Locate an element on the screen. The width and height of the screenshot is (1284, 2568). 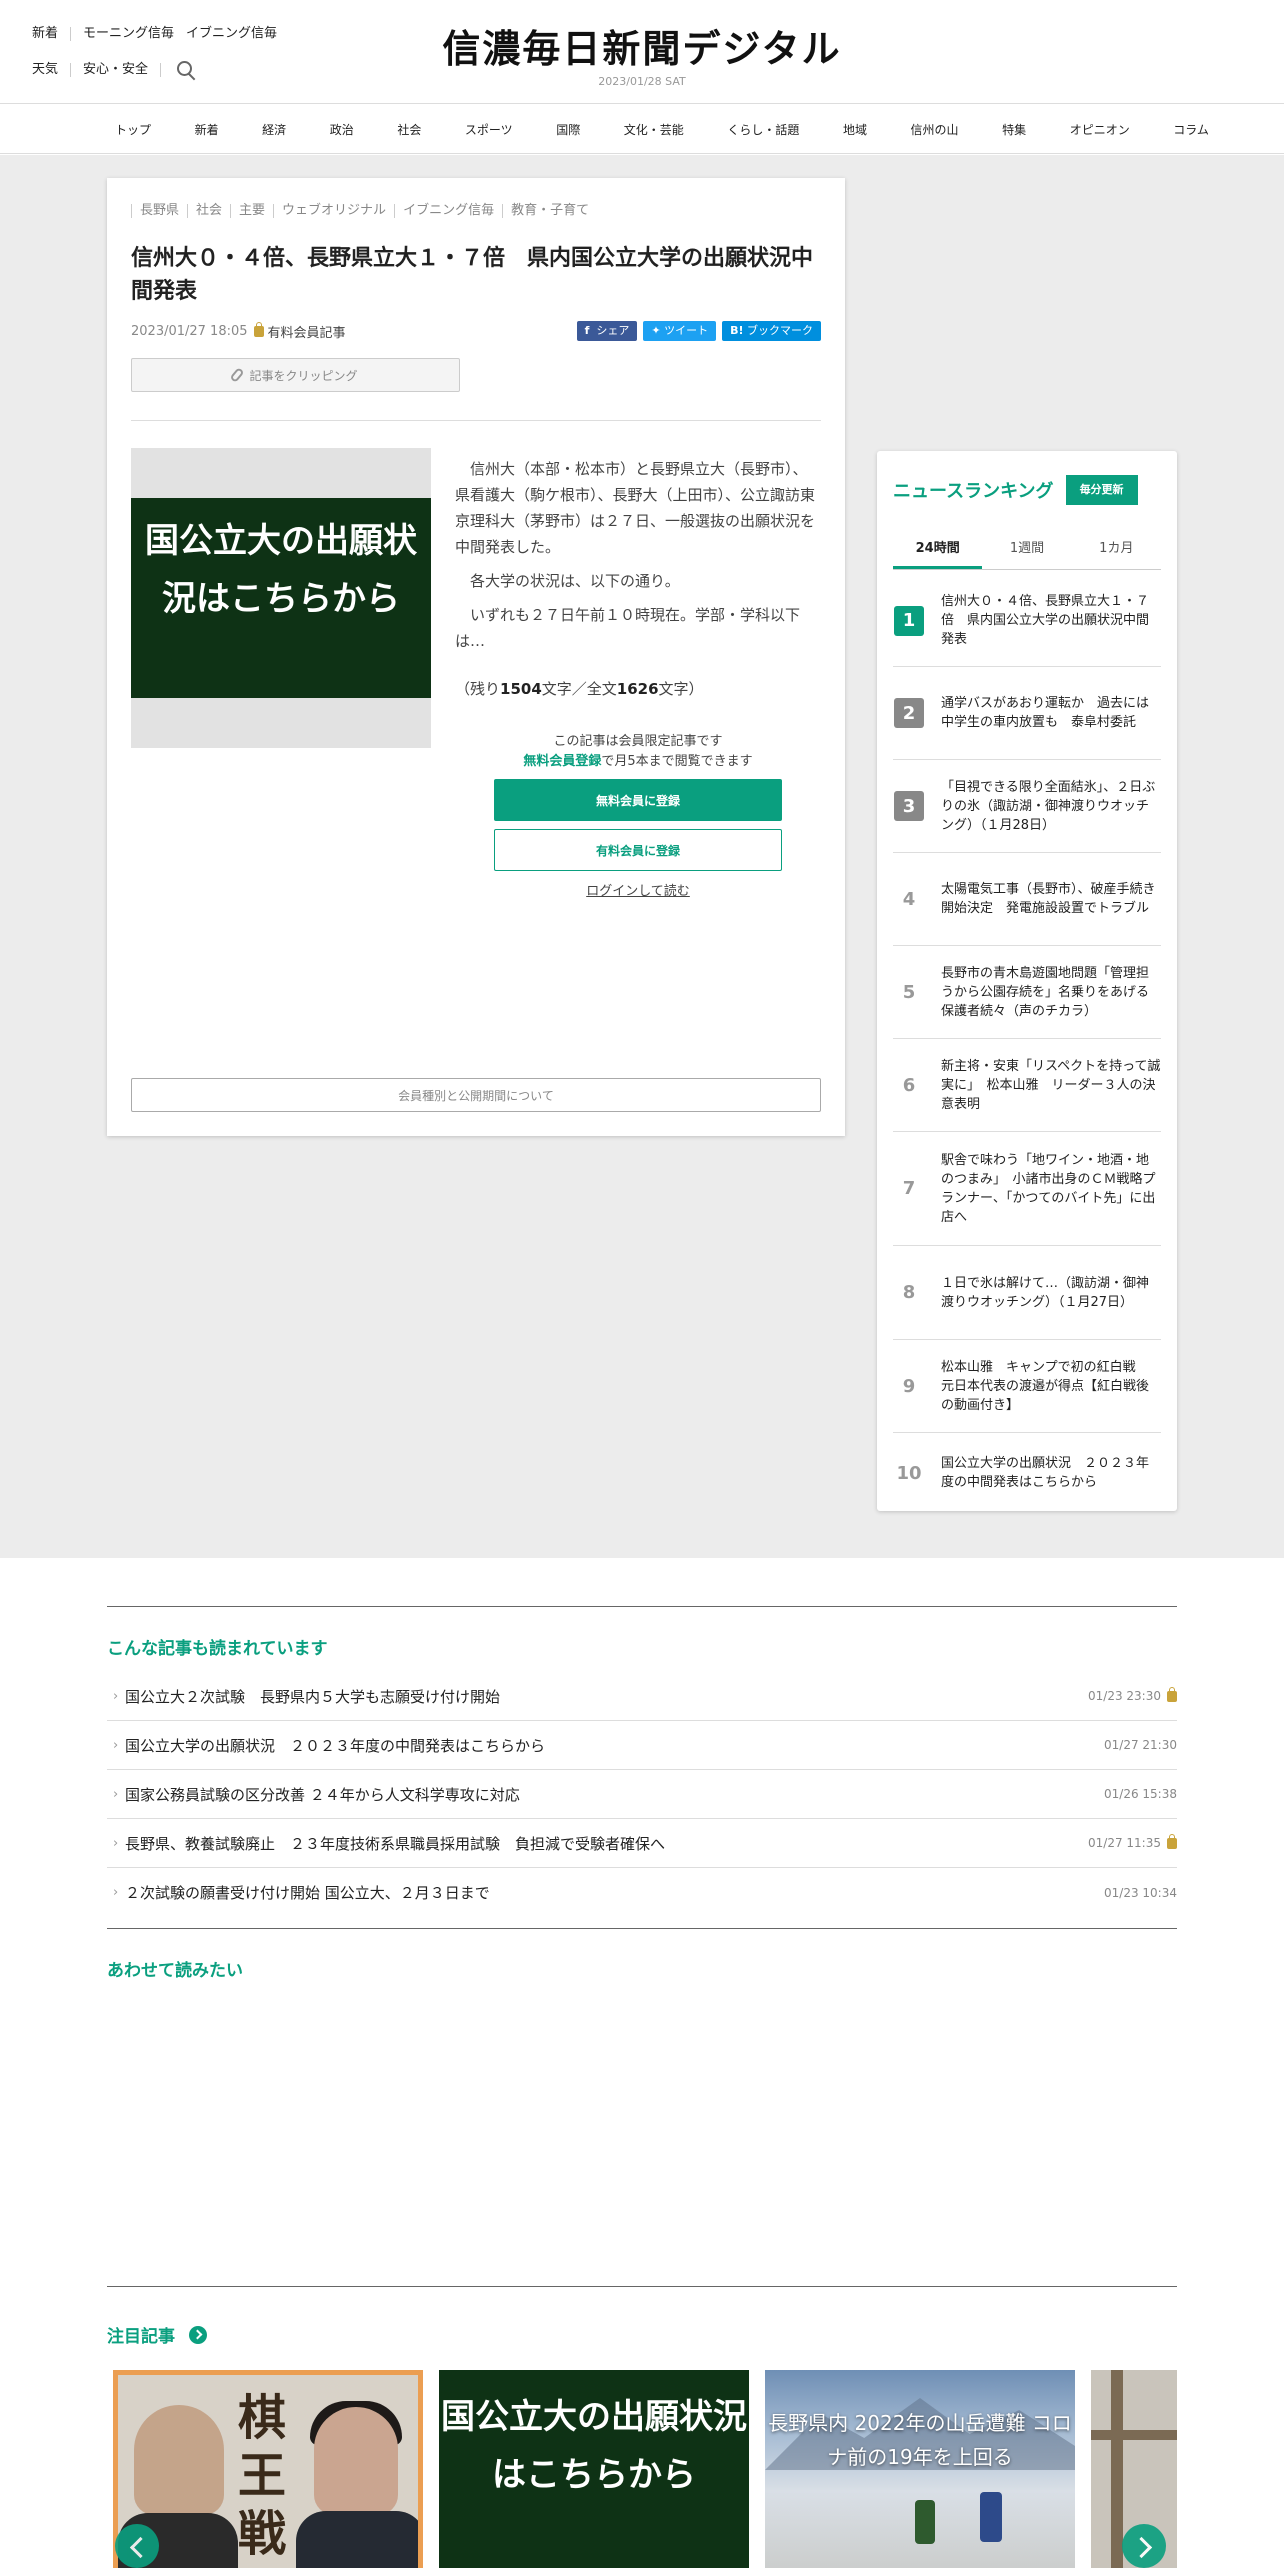
ranking-item: 4 太陽電気工事（長野市）、破産手続き開始決定 発電施設設置でトラブル is located at coordinates (1027, 899).